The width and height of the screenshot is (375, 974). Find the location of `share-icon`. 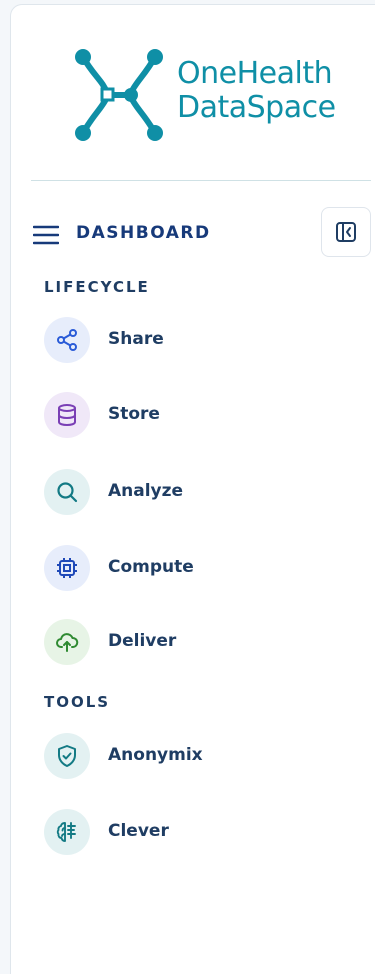

share-icon is located at coordinates (67, 340).